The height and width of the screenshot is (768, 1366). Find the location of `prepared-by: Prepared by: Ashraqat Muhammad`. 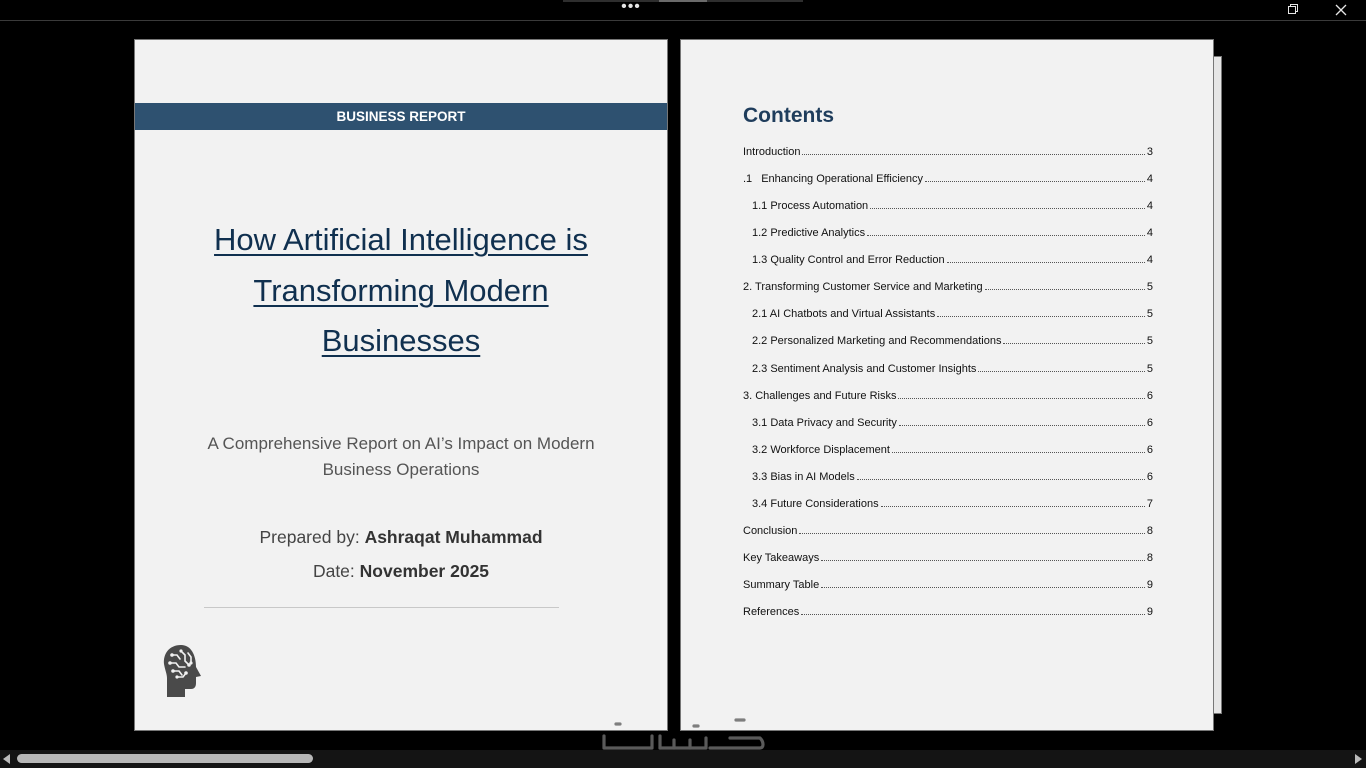

prepared-by: Prepared by: Ashraqat Muhammad is located at coordinates (401, 537).